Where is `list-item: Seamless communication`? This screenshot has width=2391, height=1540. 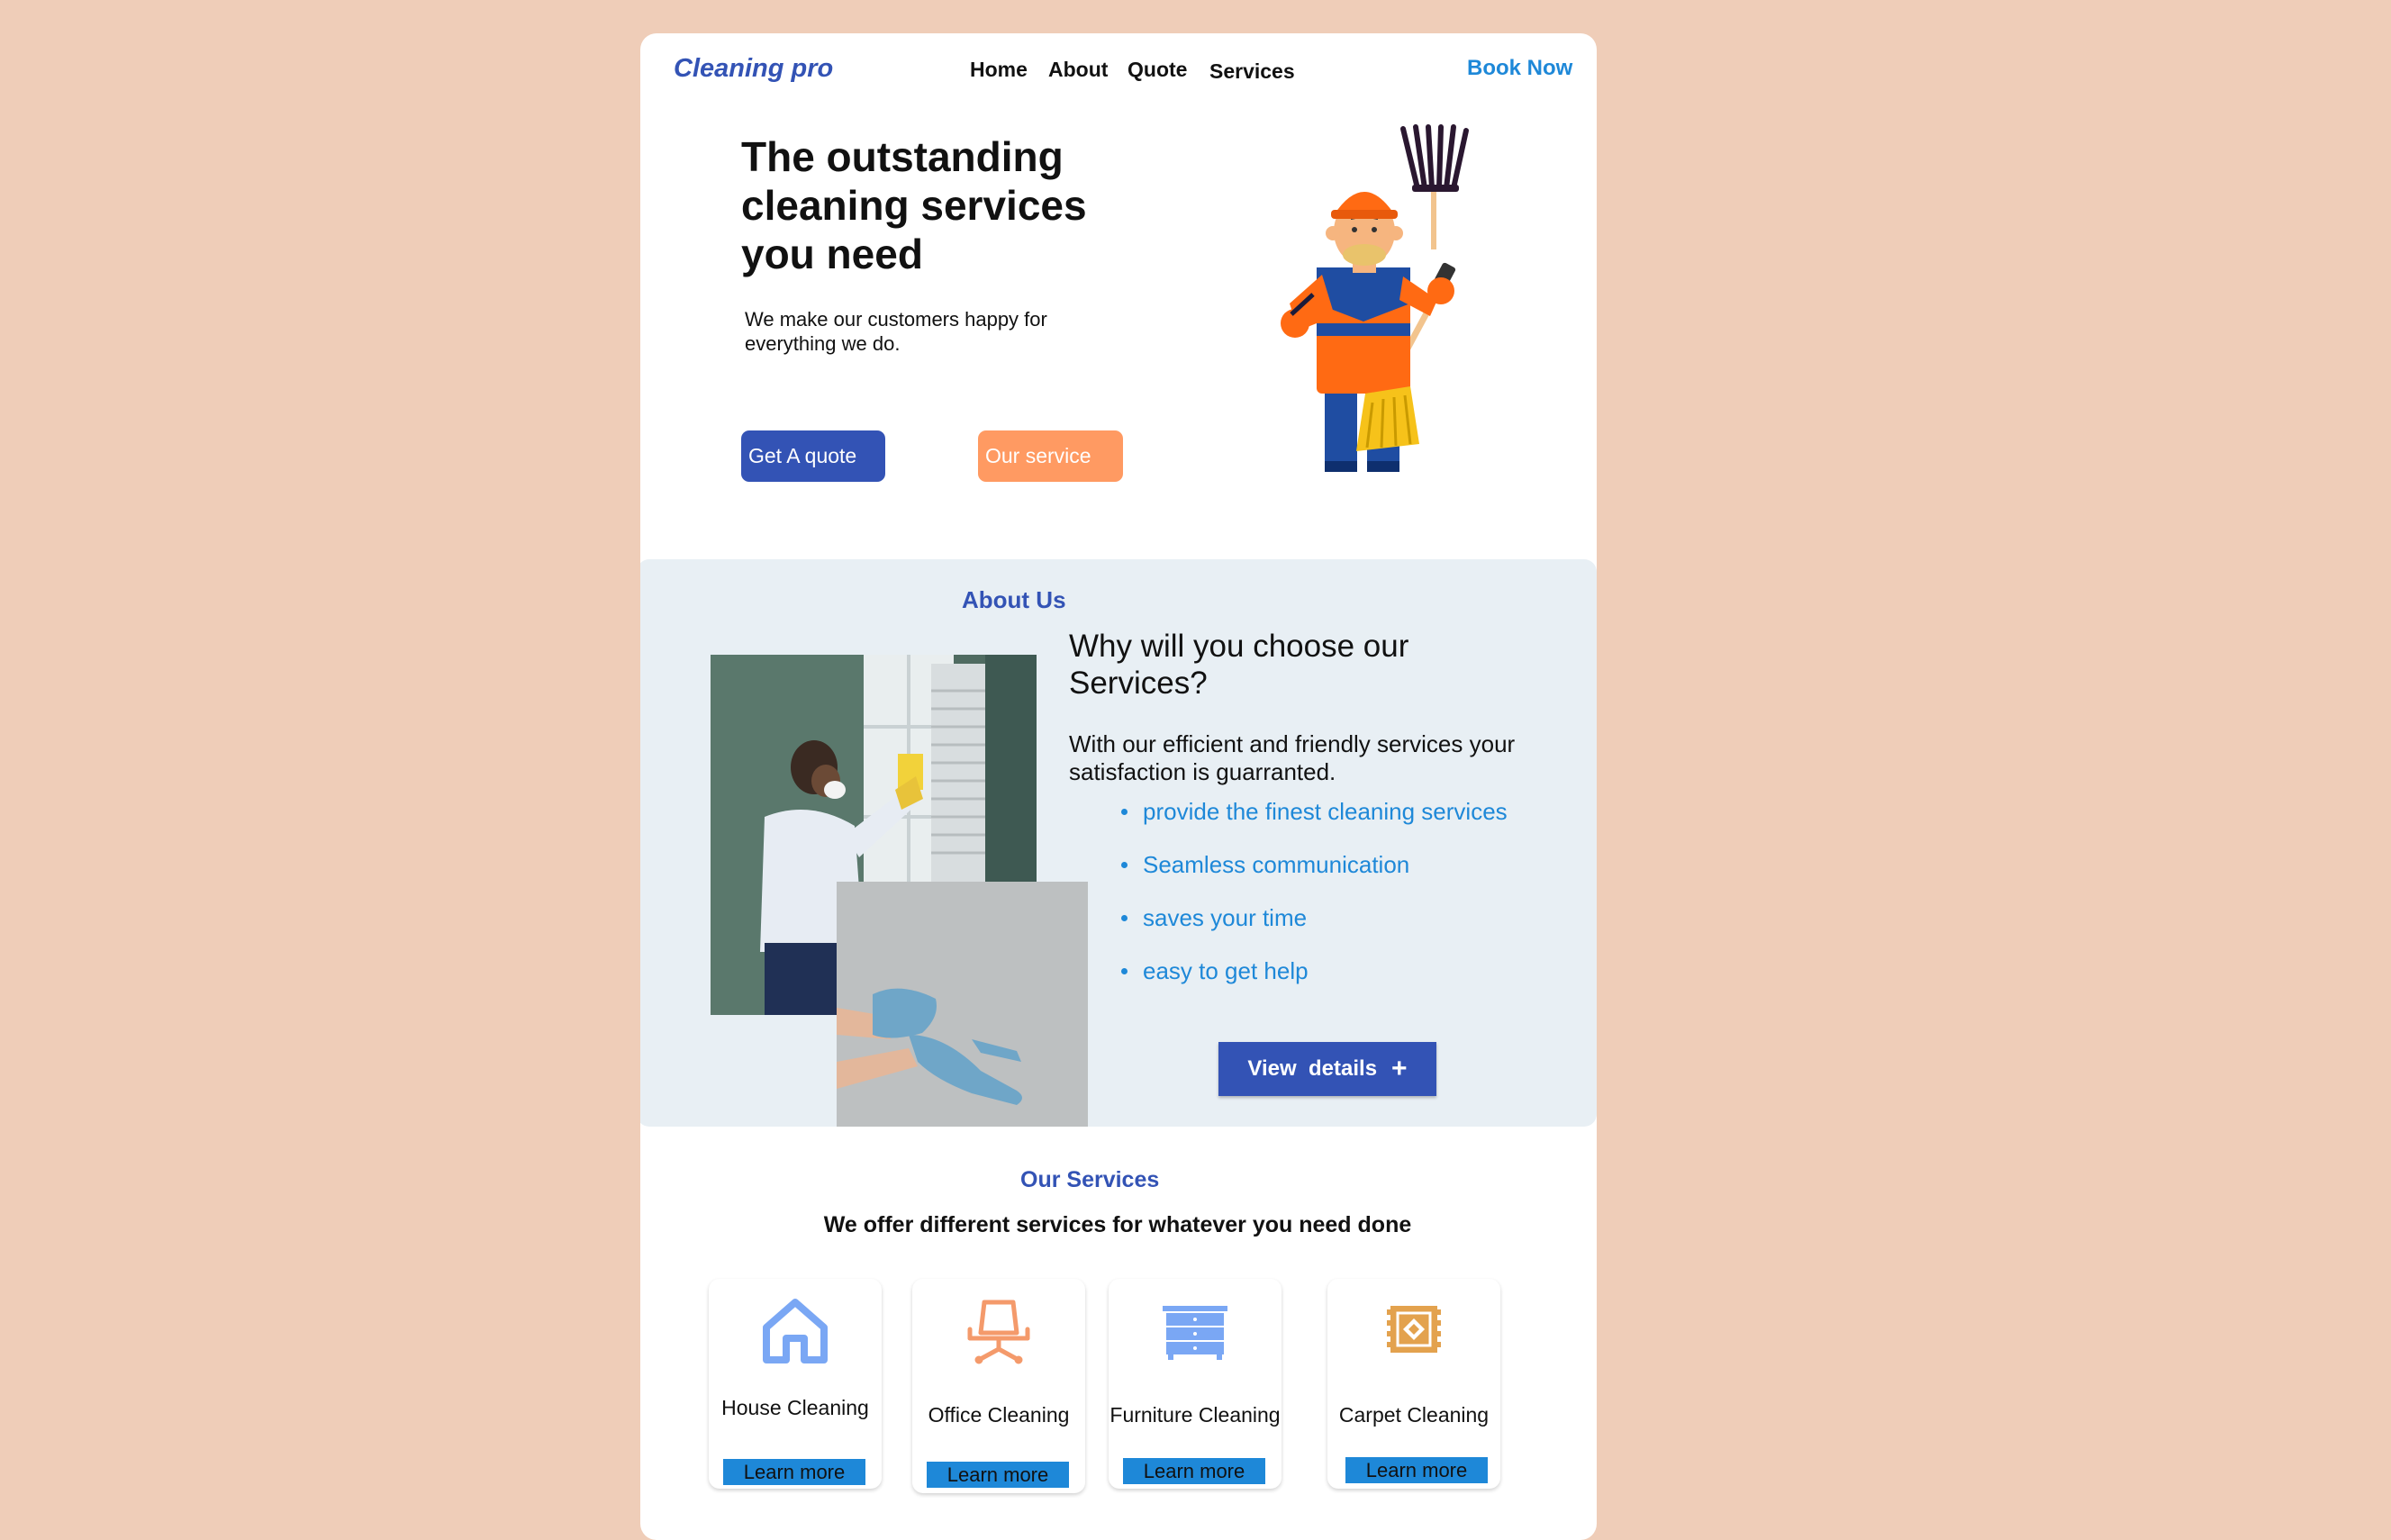
list-item: Seamless communication is located at coordinates (1314, 874).